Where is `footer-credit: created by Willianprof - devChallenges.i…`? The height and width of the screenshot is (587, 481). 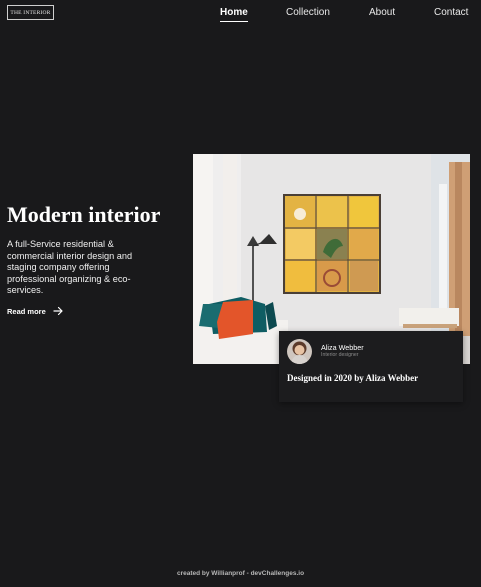
footer-credit: created by Willianprof - devChallenges.i… is located at coordinates (240, 573).